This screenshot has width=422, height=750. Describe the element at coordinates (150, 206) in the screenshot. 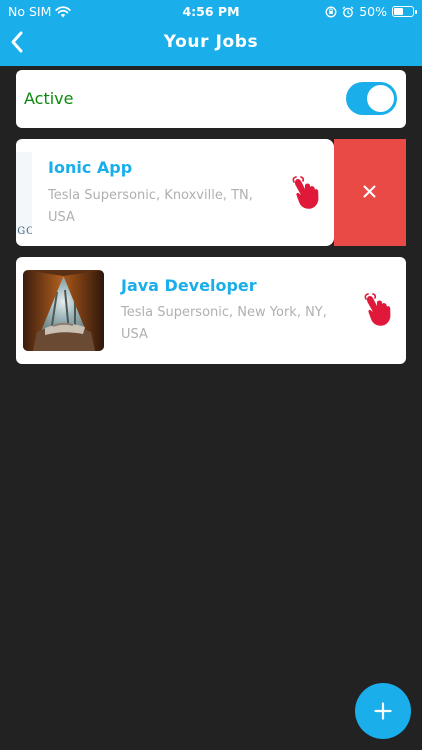

I see `job-location: Tesla Supersonic, Knoxville, TN, USA` at that location.